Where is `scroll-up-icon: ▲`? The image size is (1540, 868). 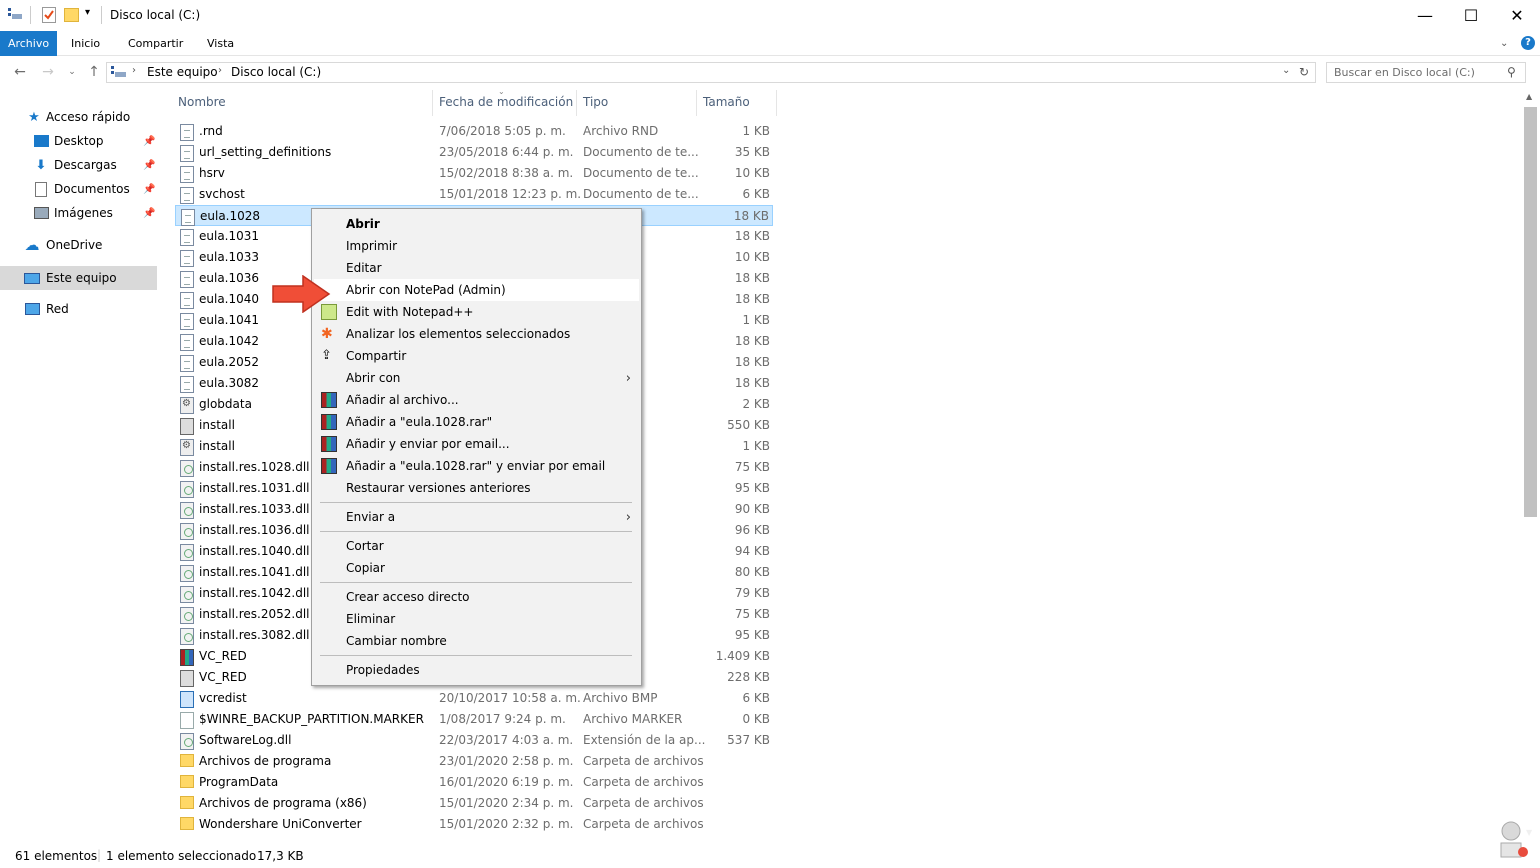
scroll-up-icon: ▲ is located at coordinates (1529, 96).